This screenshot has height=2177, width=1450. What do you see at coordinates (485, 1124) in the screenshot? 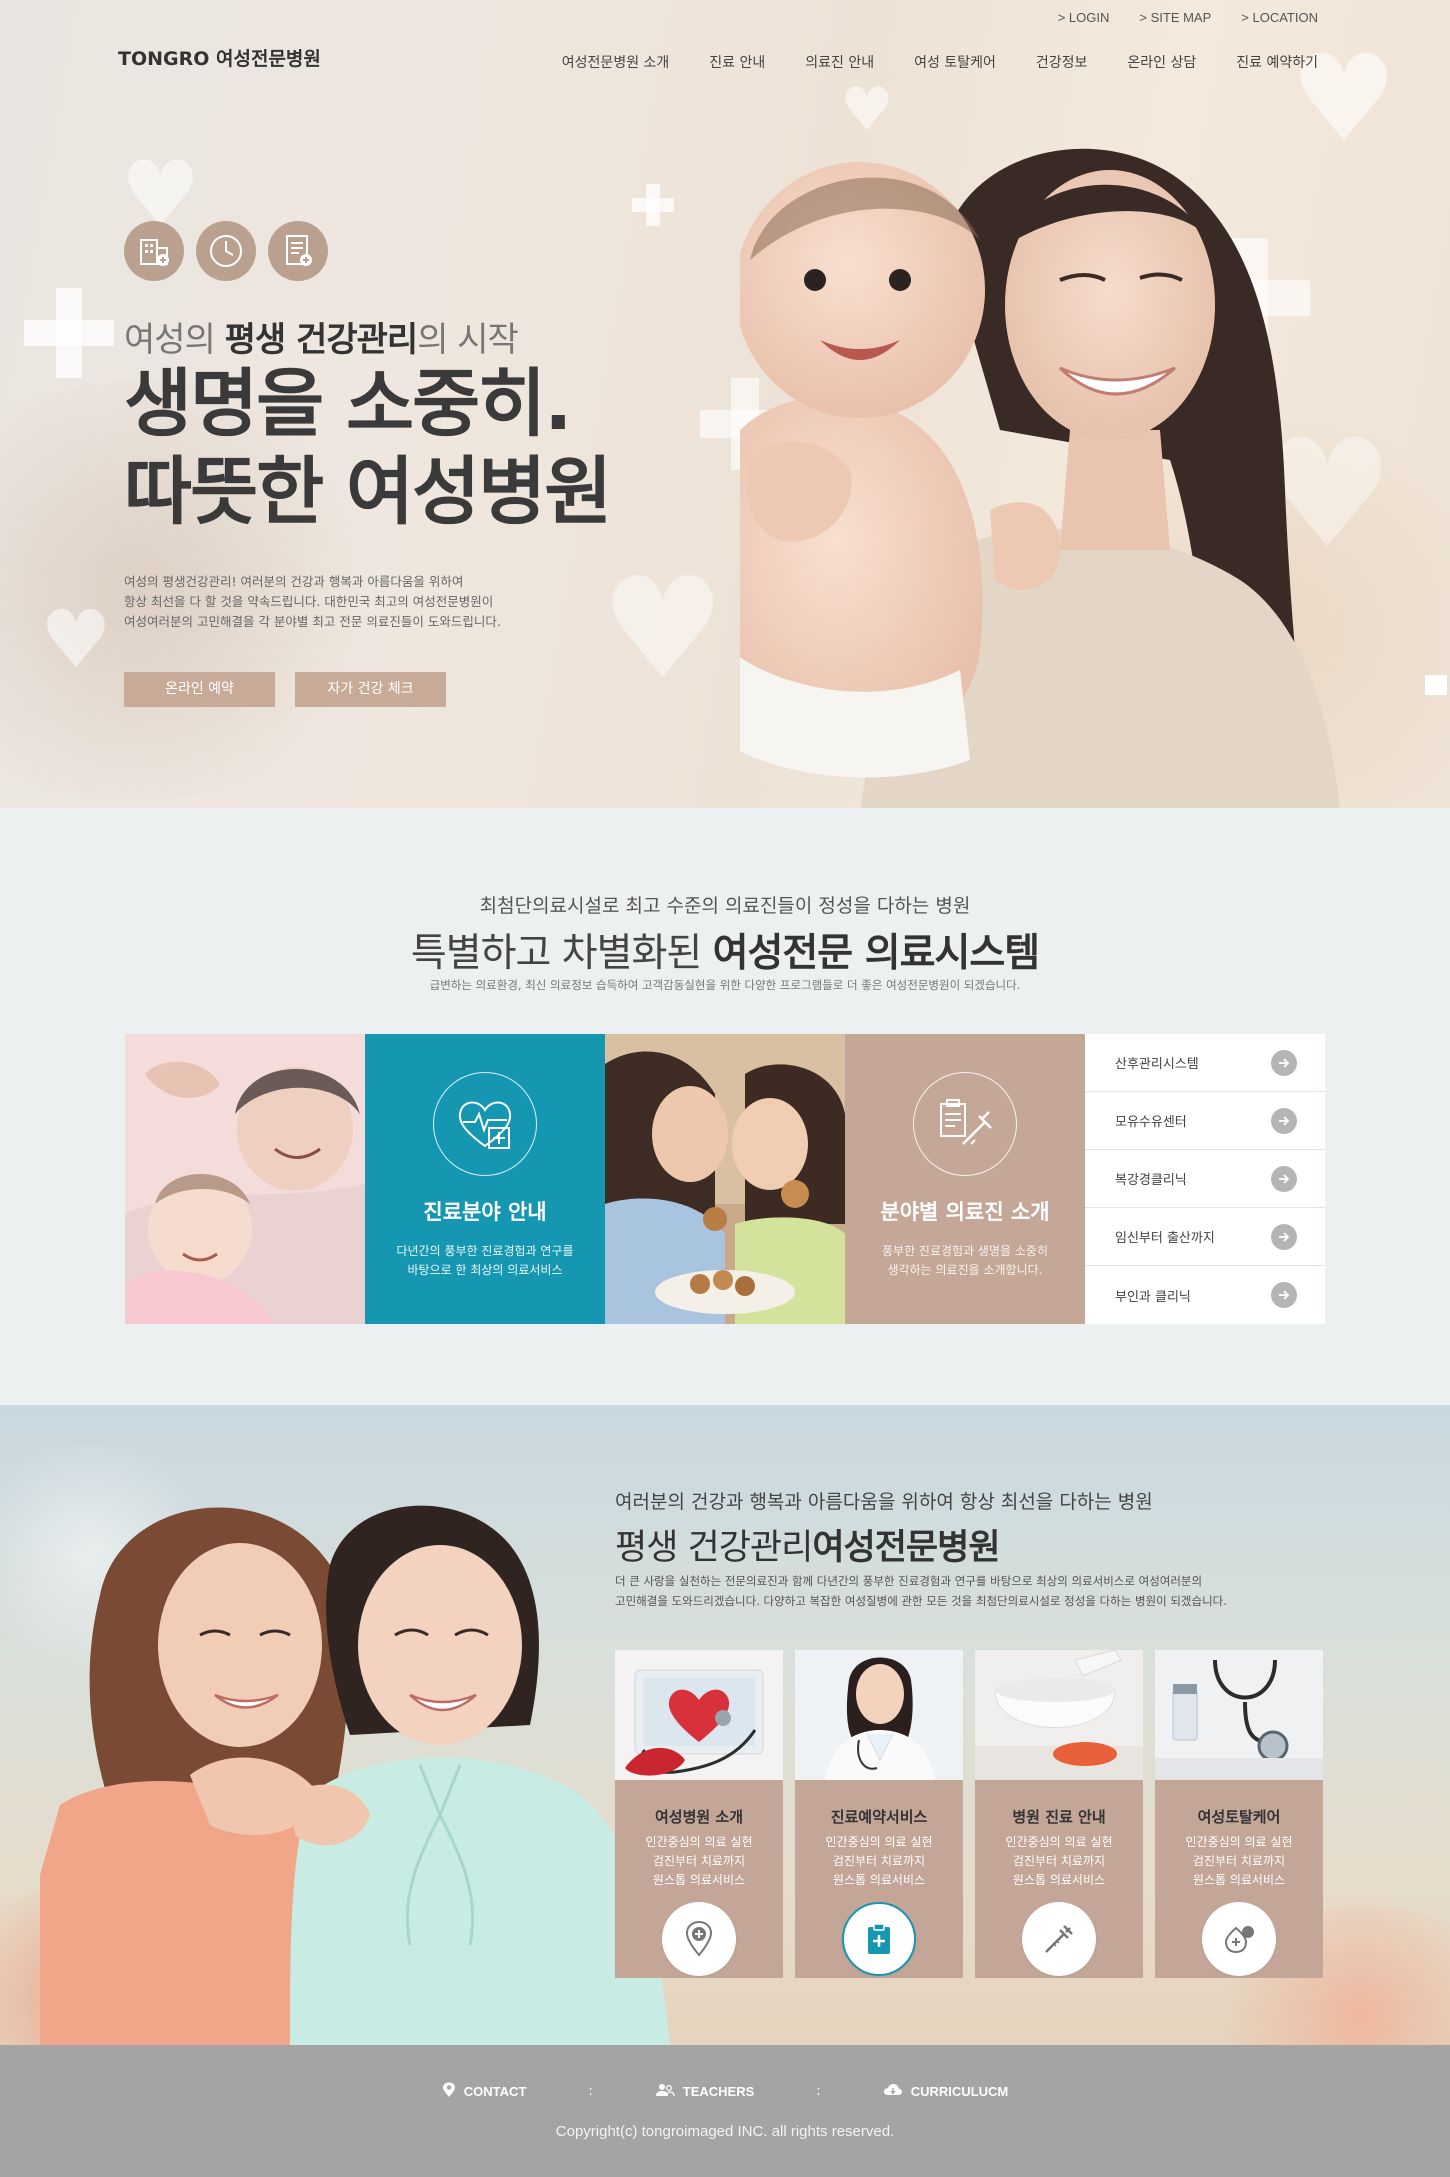
I see `heart-rate-clipboard-icon` at bounding box center [485, 1124].